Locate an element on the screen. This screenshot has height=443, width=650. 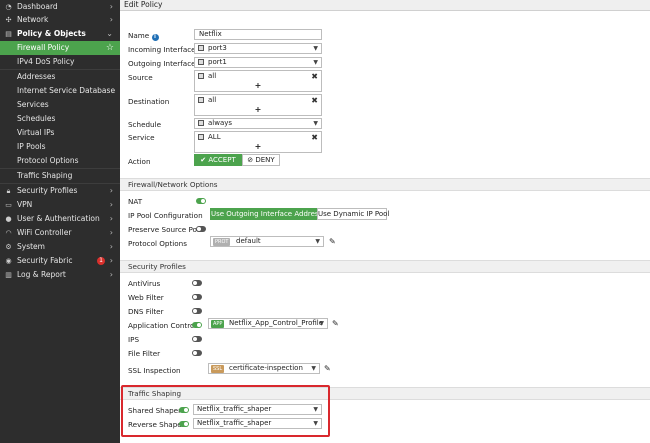
sidebar-item-user-authentication: ● User & Authentication › is located at coordinates (60, 219).